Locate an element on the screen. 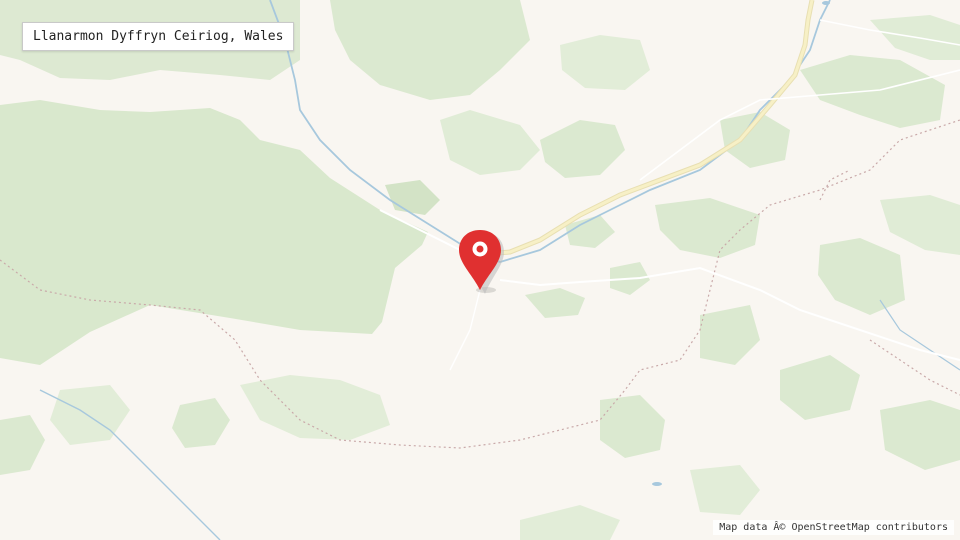 This screenshot has height=540, width=960. place-name-label: Llanarmon Dyffryn Ceiriog, Wales is located at coordinates (158, 36).